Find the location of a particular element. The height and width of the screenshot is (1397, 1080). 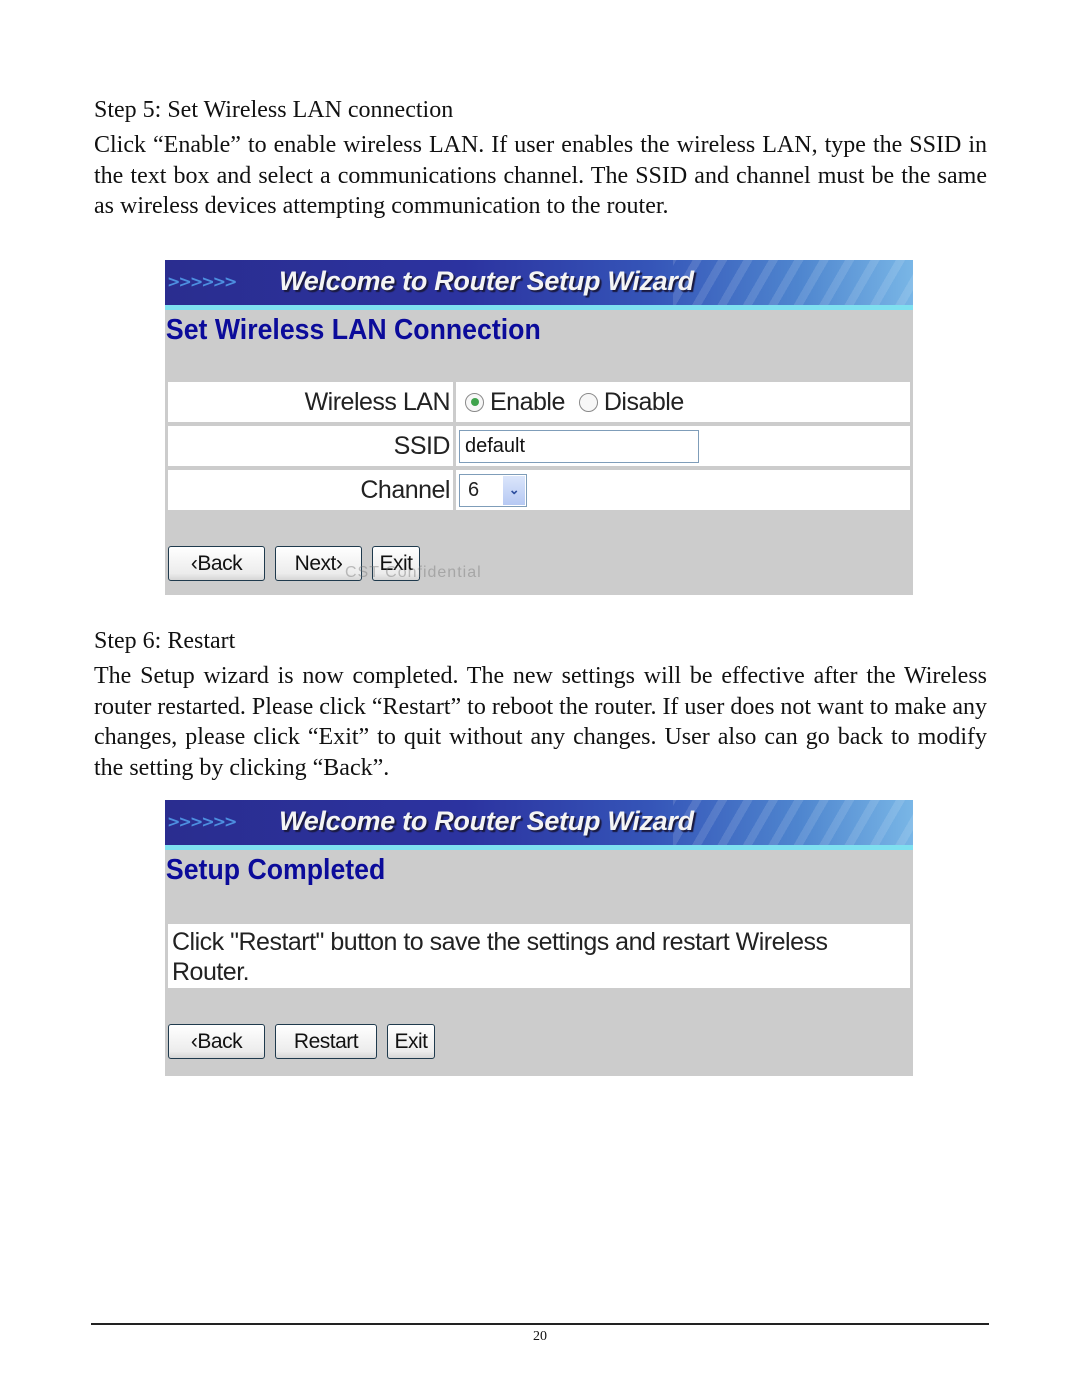

restart-button: Restart is located at coordinates (326, 1041).